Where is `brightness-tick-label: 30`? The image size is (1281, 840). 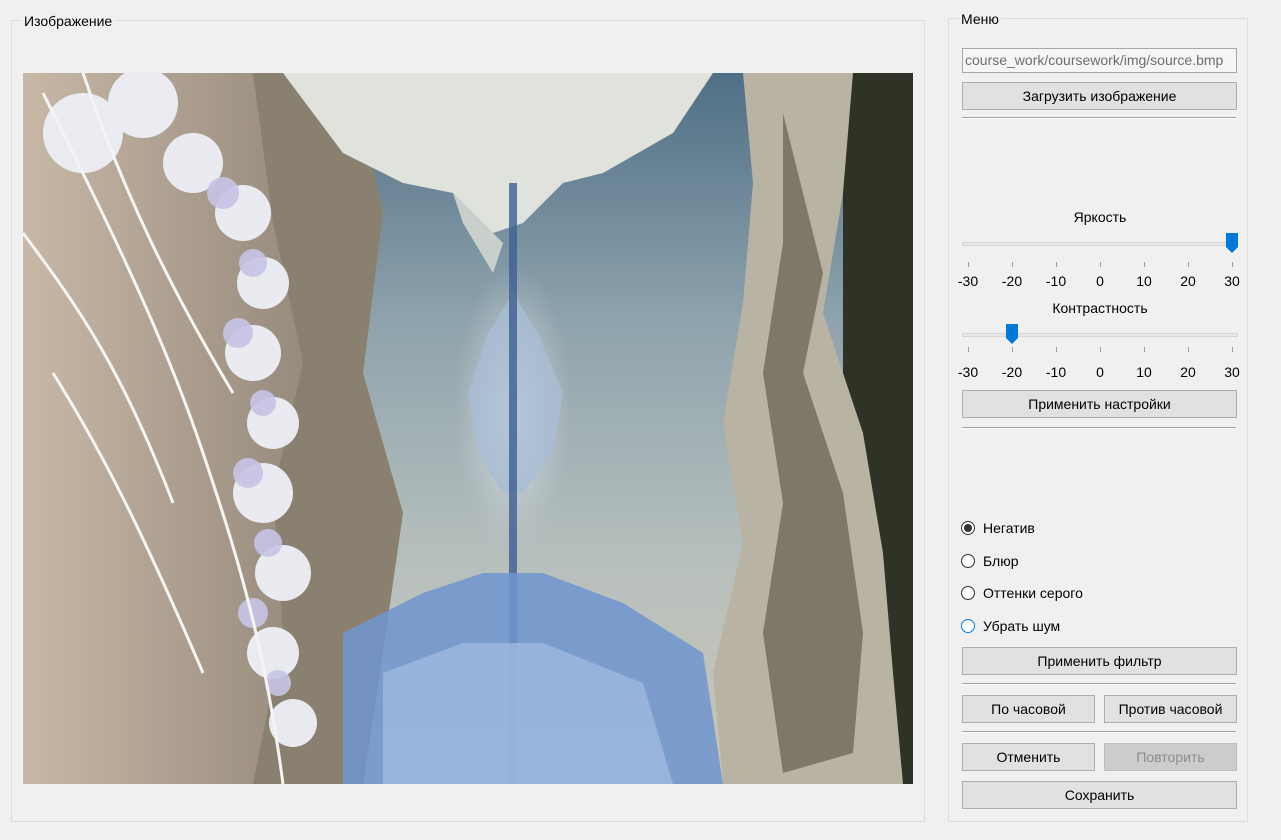
brightness-tick-label: 30 is located at coordinates (1232, 281).